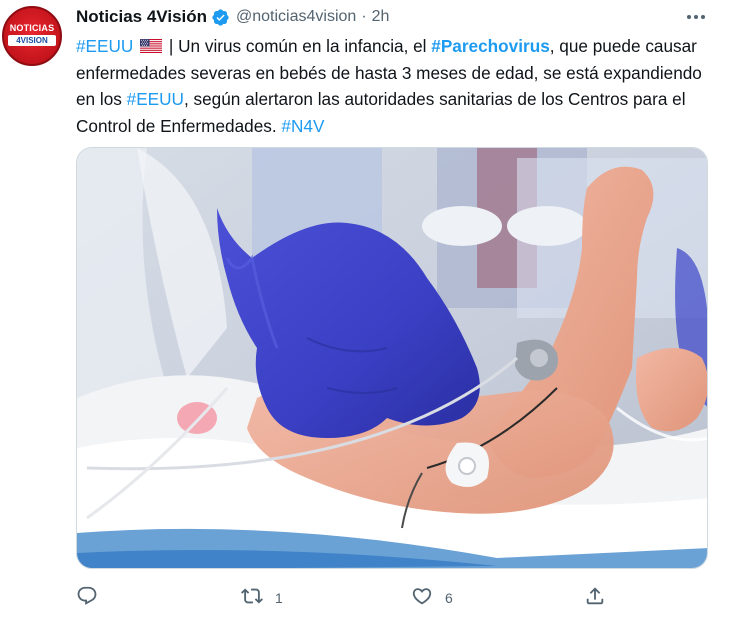  I want to click on like-button: 6, so click(432, 598).